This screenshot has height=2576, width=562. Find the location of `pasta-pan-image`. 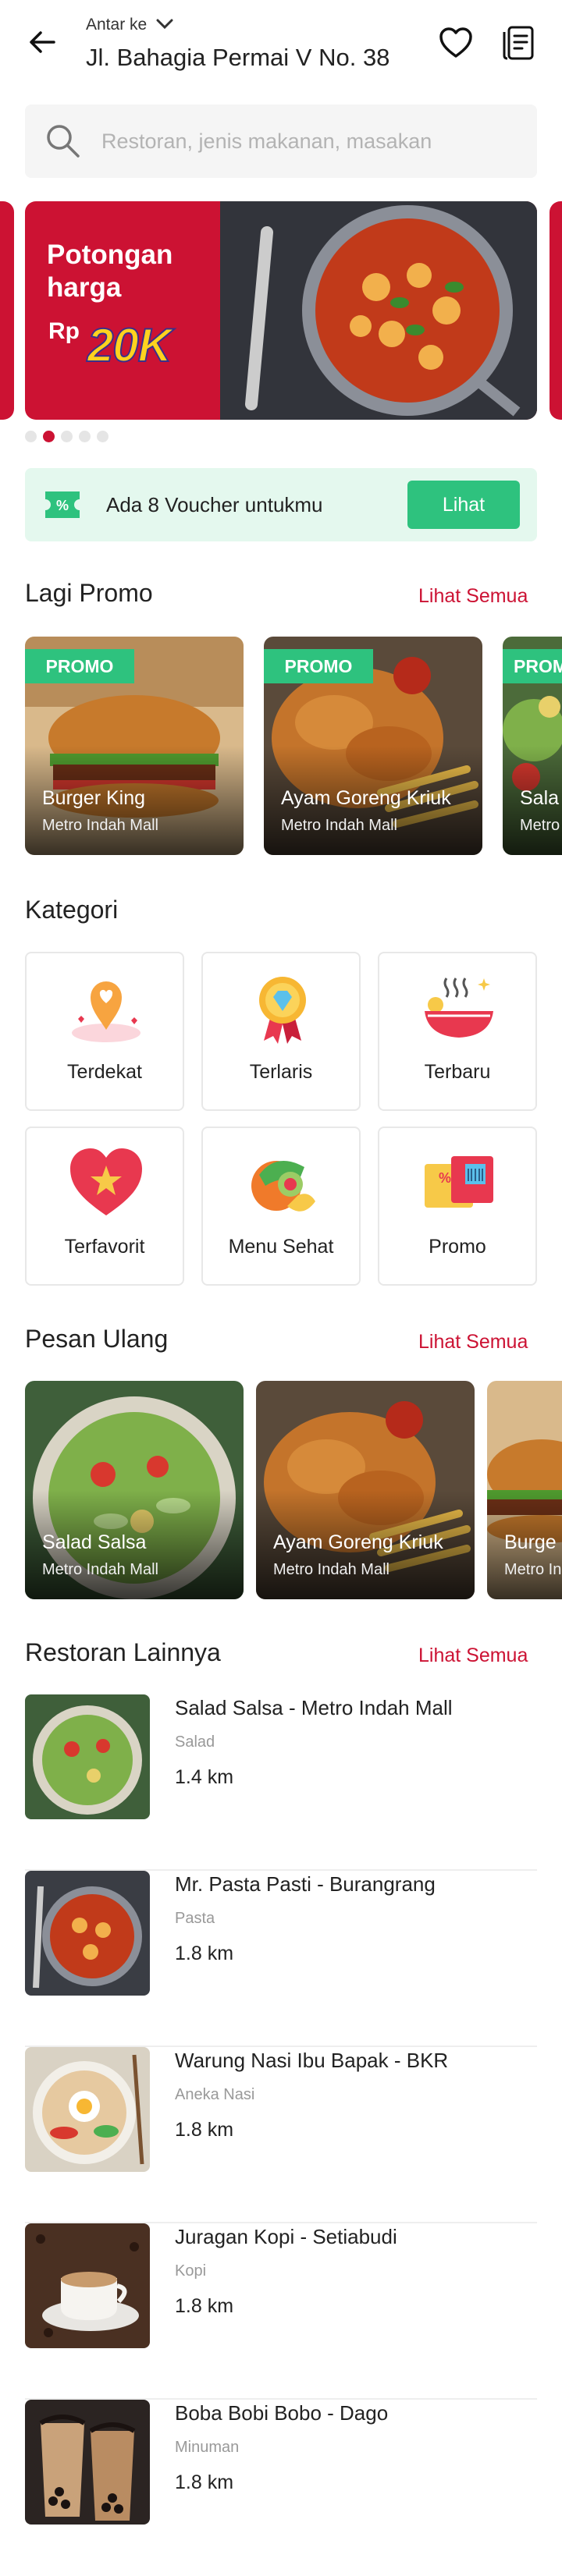

pasta-pan-image is located at coordinates (378, 310).